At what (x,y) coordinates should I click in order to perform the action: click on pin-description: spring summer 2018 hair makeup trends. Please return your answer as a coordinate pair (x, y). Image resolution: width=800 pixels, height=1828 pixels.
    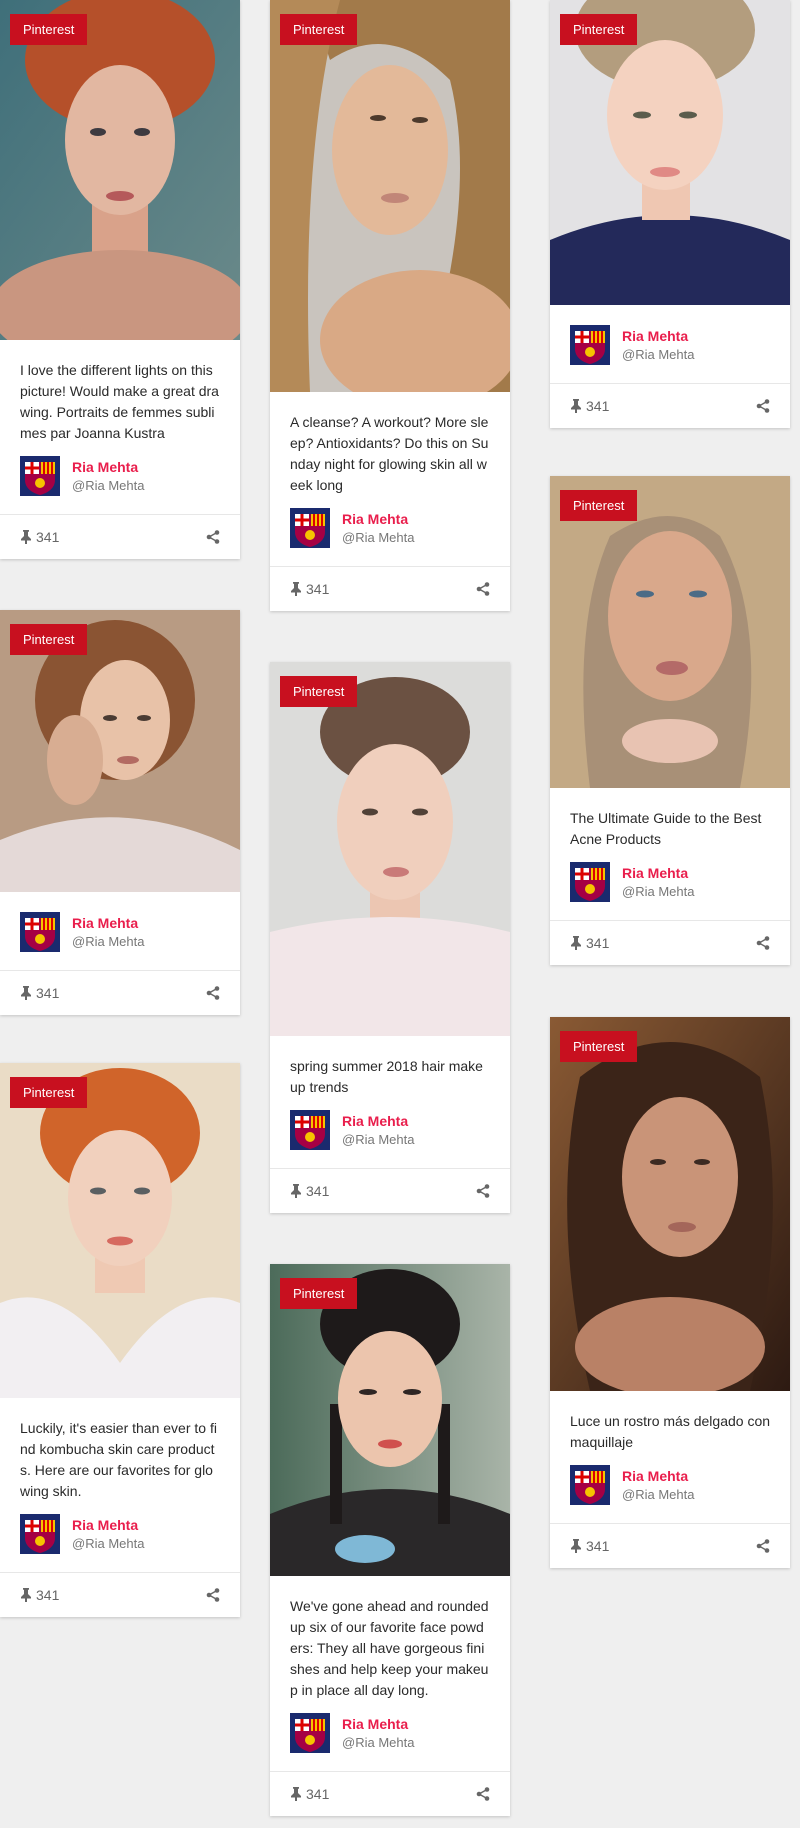
    Looking at the image, I should click on (386, 1076).